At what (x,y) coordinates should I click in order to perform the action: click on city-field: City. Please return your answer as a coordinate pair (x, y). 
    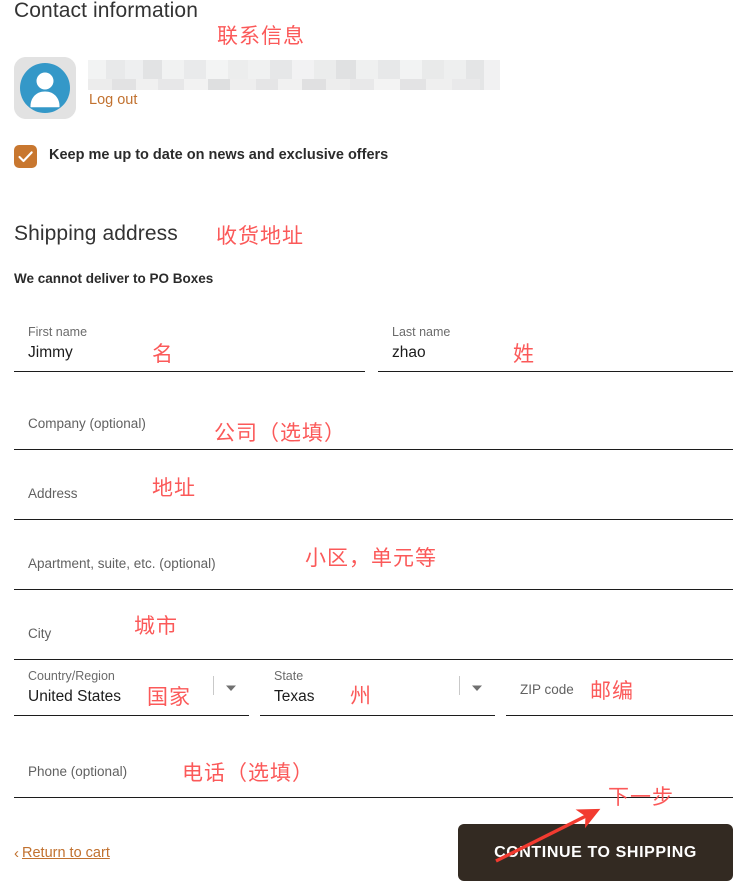
    Looking at the image, I should click on (373, 632).